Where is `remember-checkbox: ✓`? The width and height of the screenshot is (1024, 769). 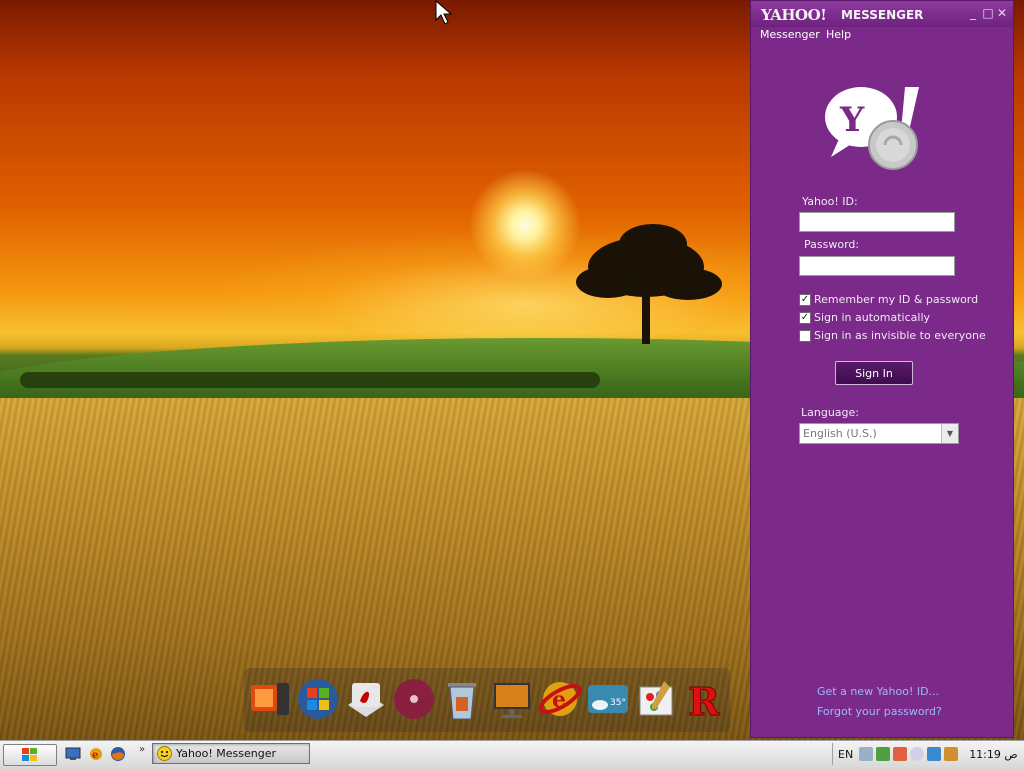
remember-checkbox: ✓ is located at coordinates (805, 299).